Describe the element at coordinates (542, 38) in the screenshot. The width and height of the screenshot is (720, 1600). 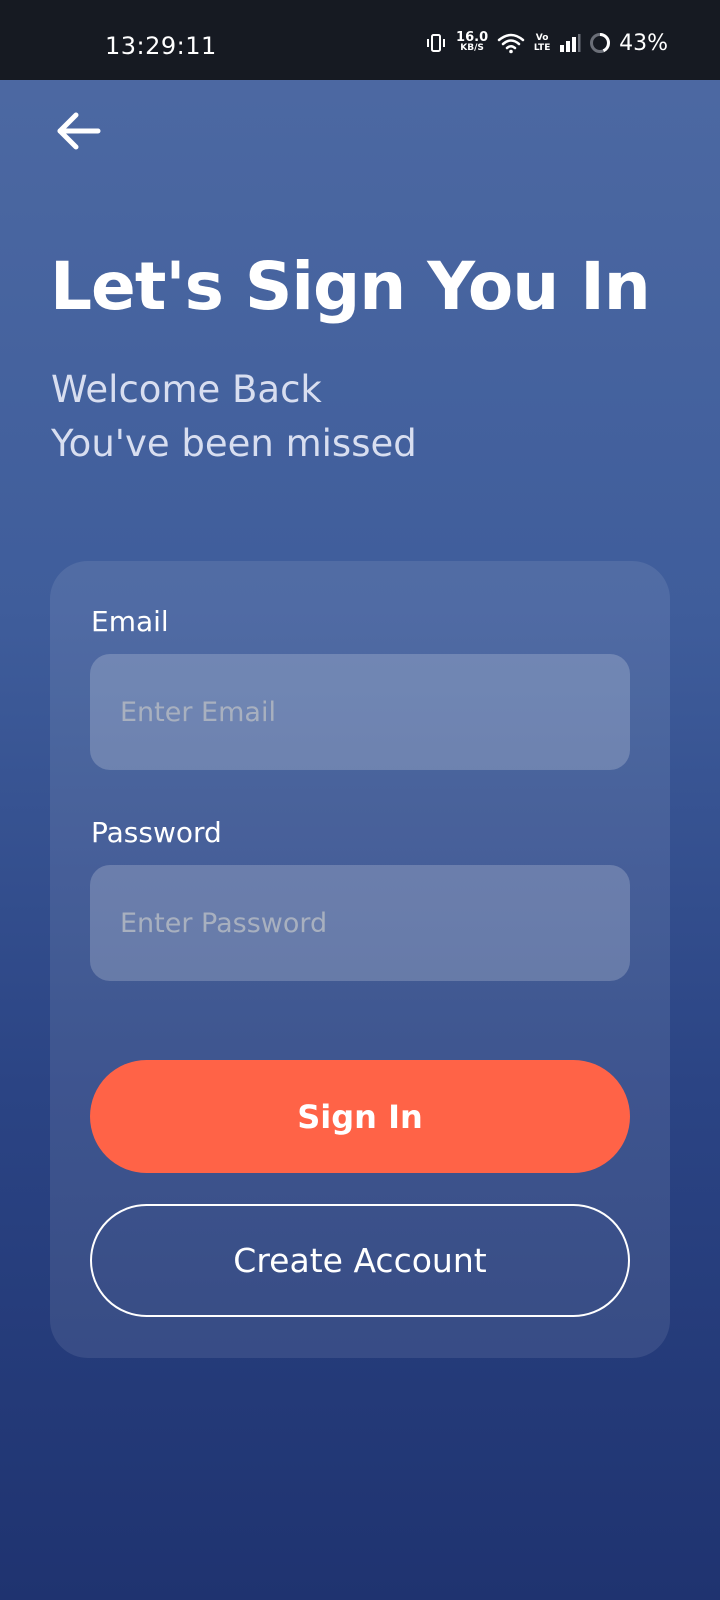
I see `volte-top: Vo` at that location.